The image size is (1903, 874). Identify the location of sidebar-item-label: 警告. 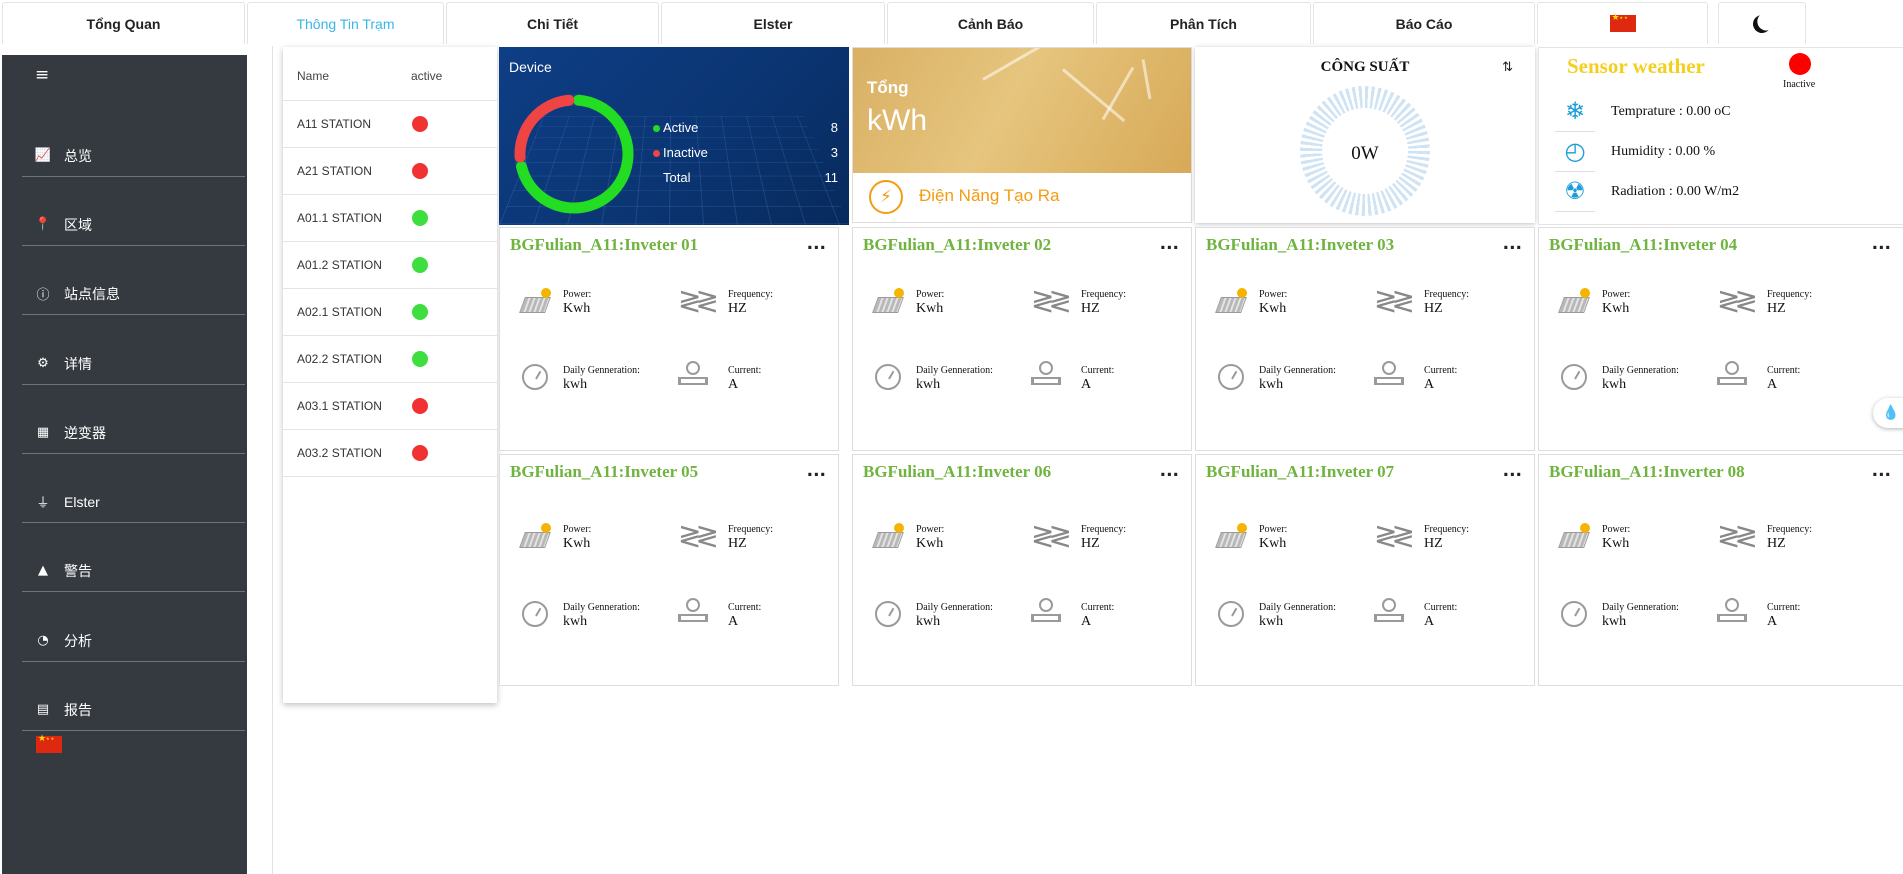
(78, 570).